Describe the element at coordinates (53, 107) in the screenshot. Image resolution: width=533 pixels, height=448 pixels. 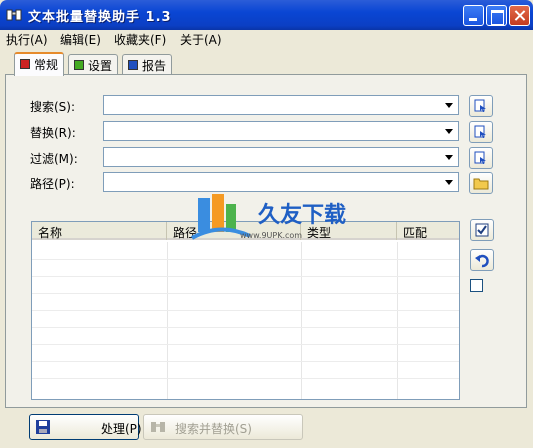
I see `search-label: 搜索(S):` at that location.